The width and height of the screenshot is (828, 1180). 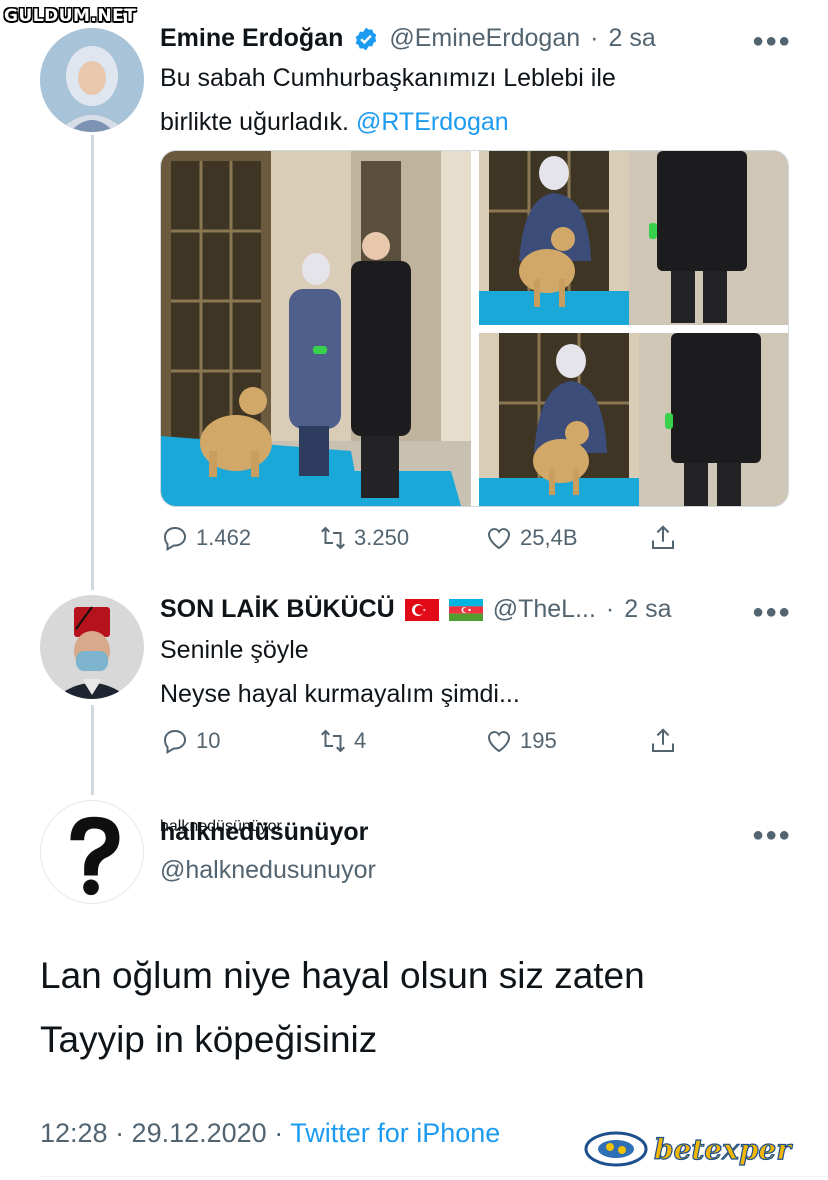 I want to click on photo-top-right, so click(x=633, y=238).